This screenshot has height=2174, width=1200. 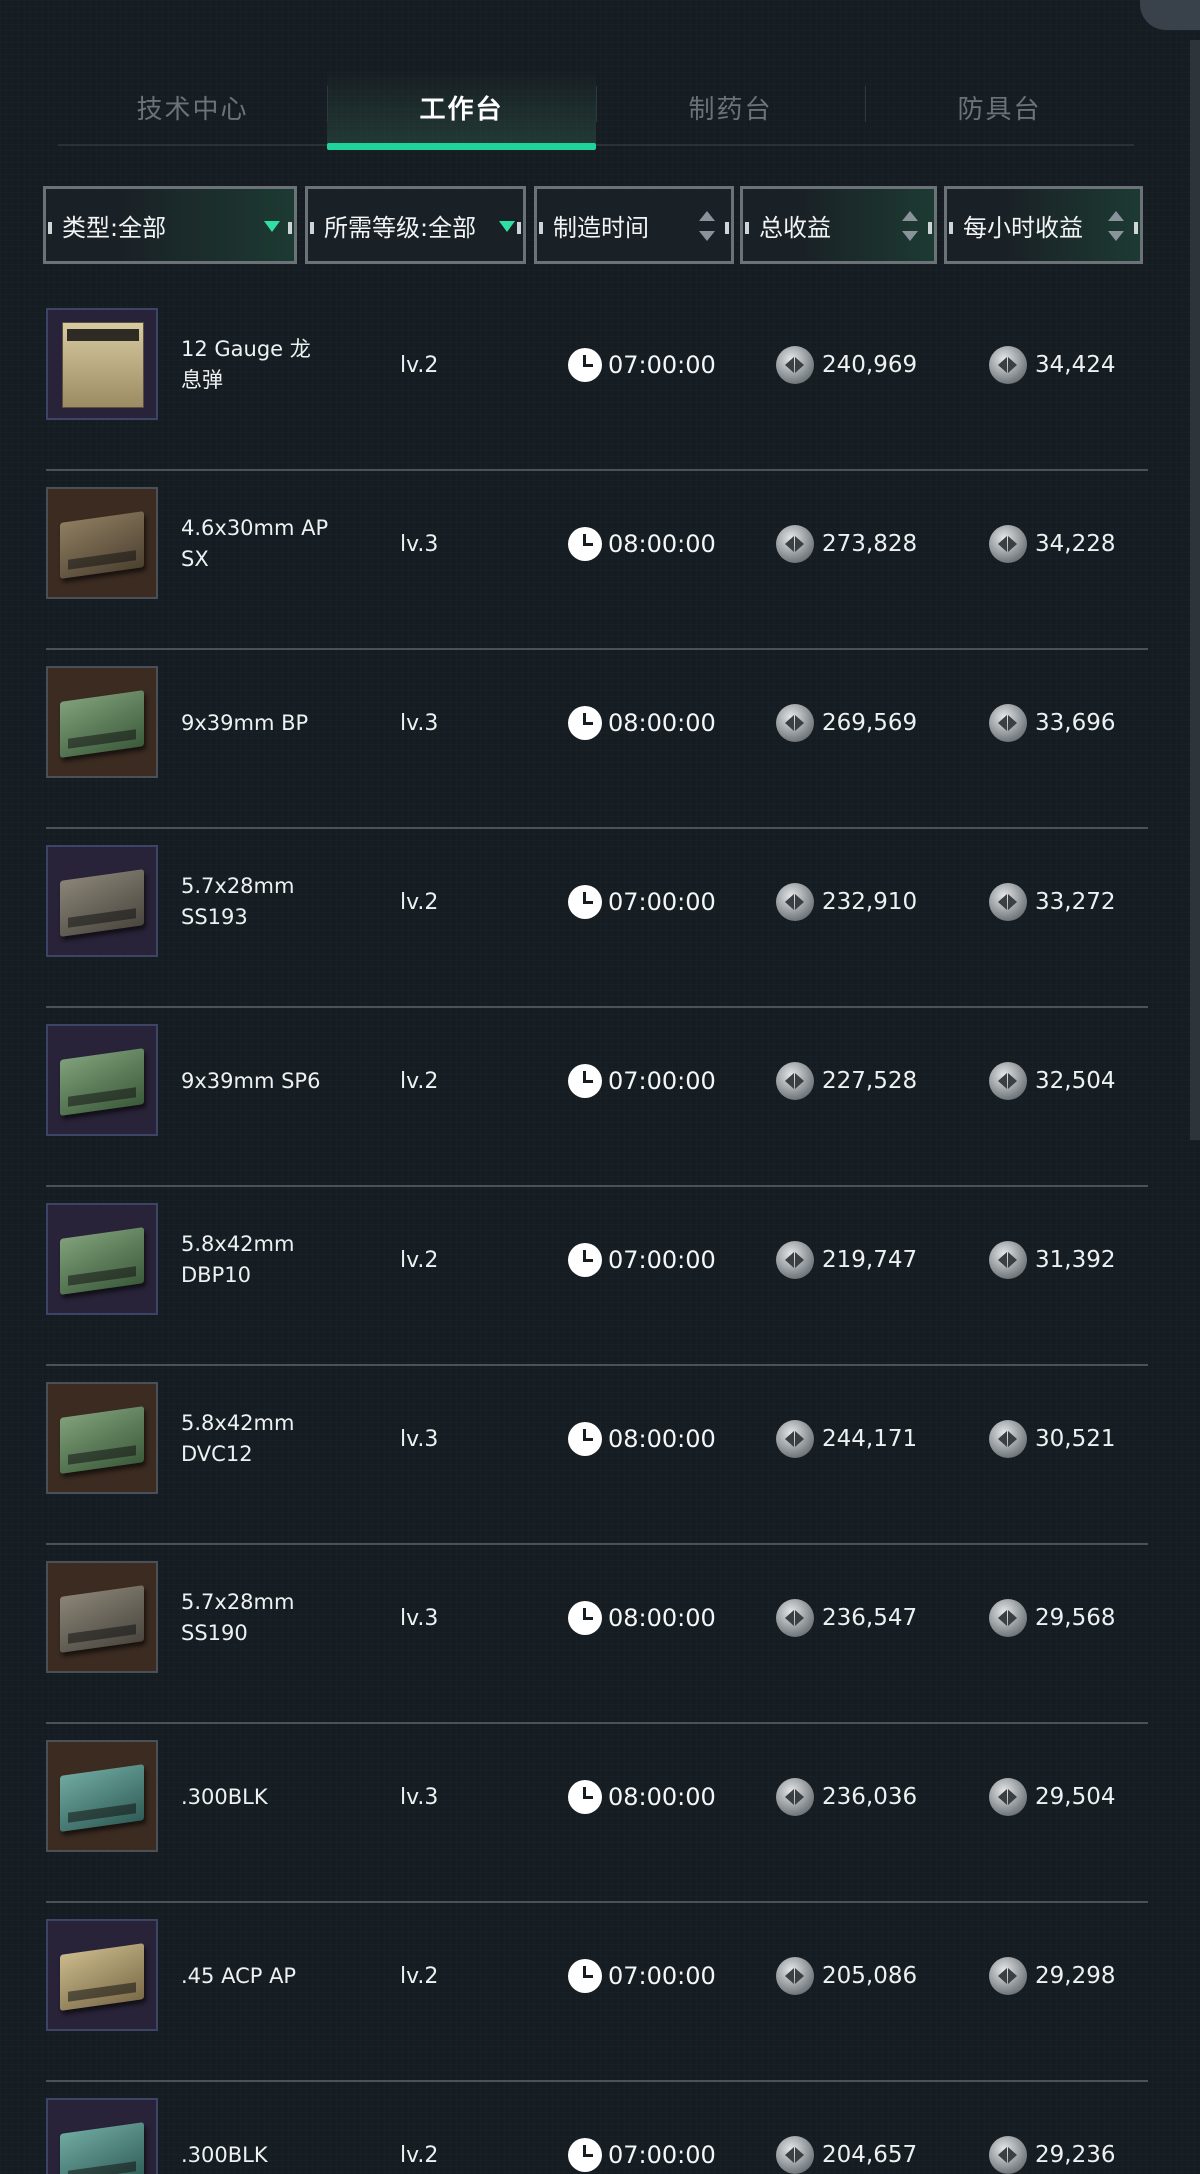 What do you see at coordinates (1075, 1618) in the screenshot?
I see `hourly-profit-value: 29,568` at bounding box center [1075, 1618].